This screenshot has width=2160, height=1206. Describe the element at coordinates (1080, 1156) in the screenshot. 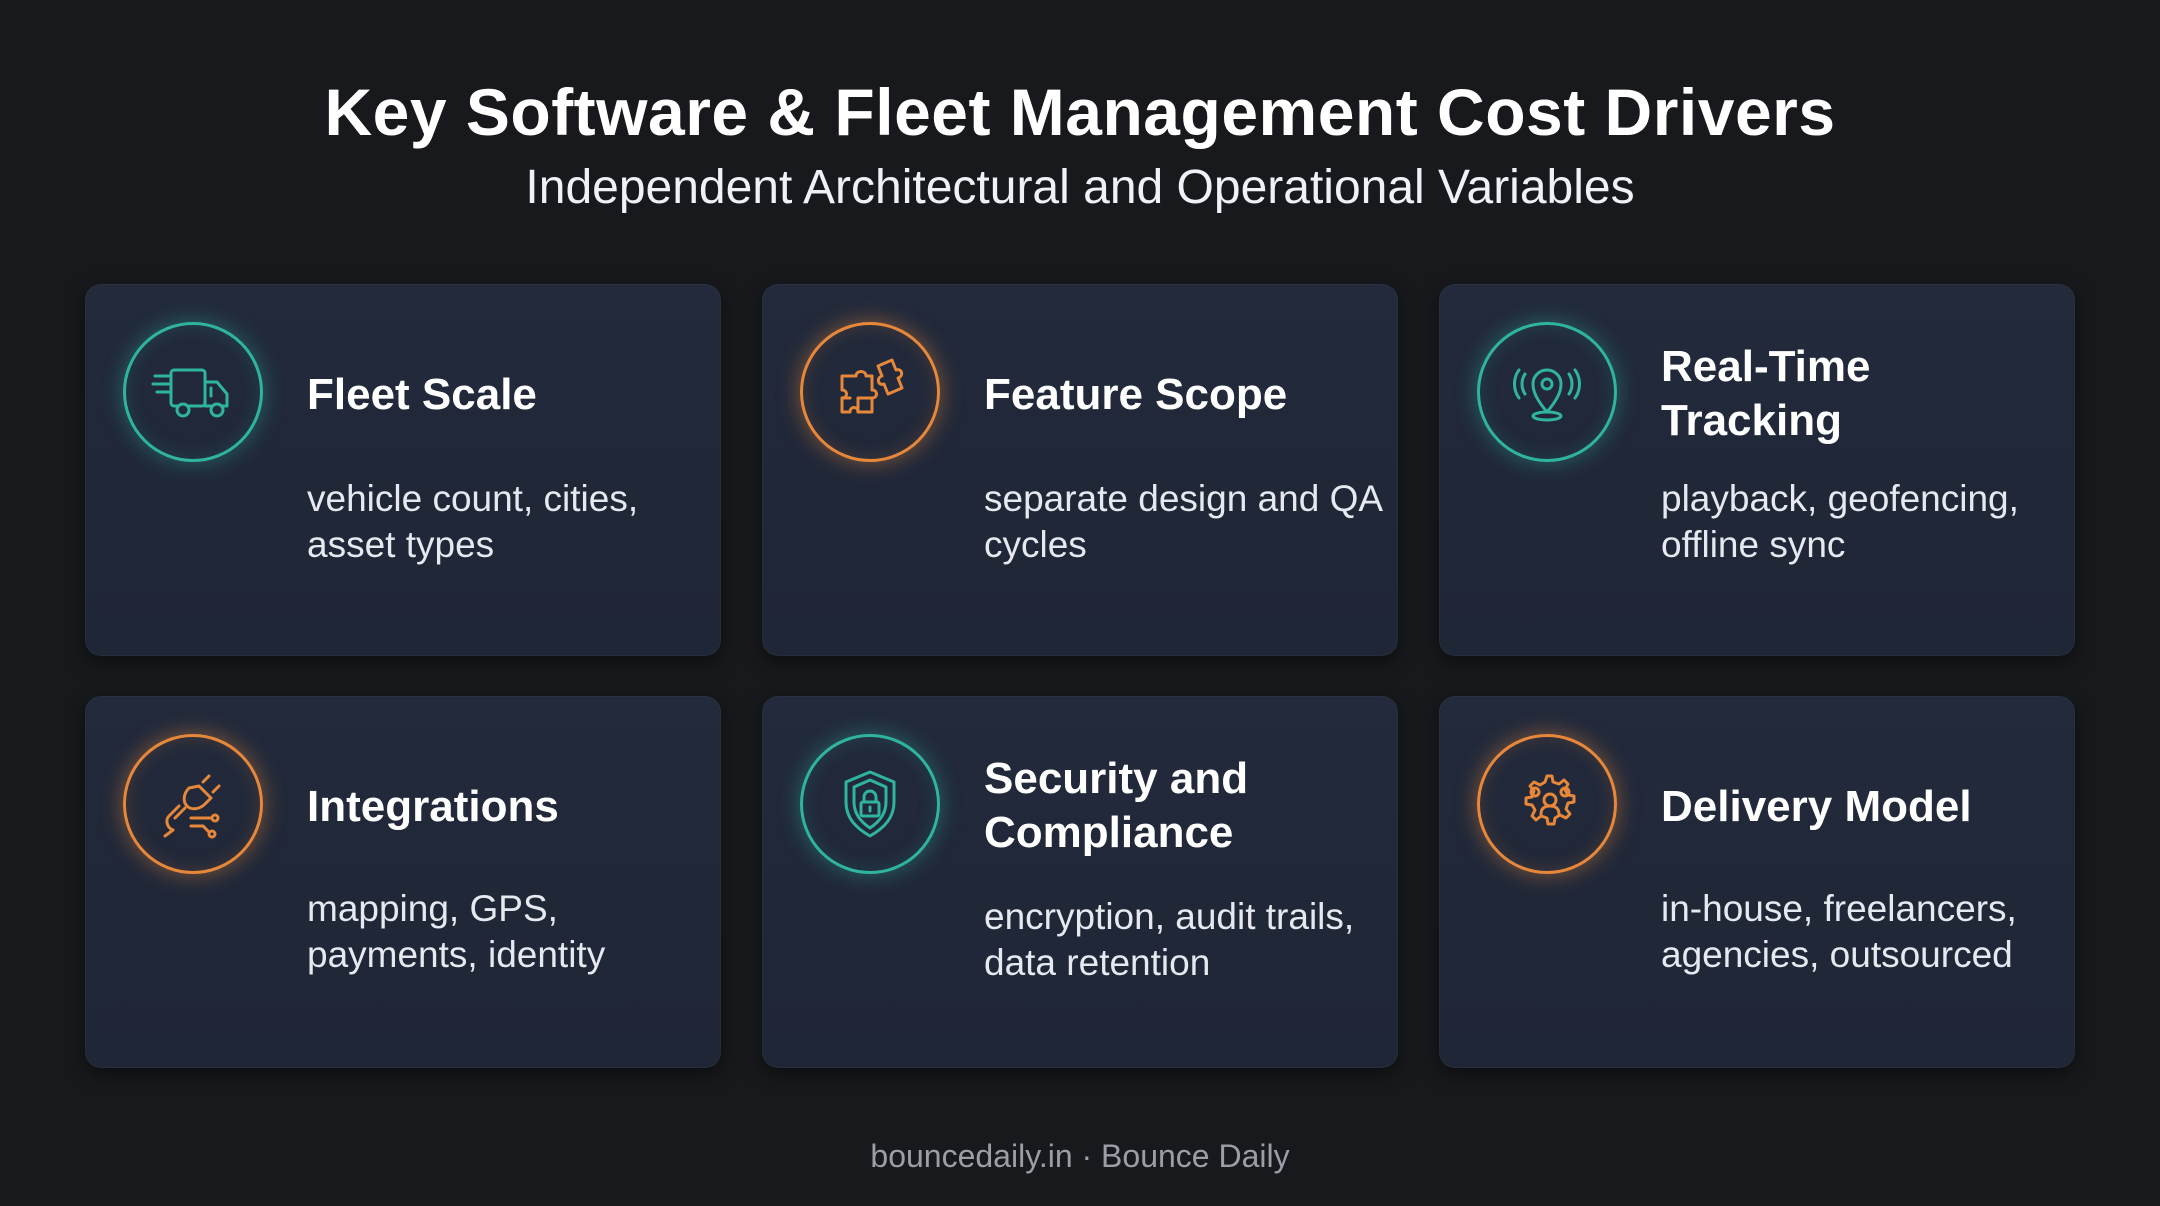

I see `footer-credit: bouncedaily.in · Bounce Daily` at that location.